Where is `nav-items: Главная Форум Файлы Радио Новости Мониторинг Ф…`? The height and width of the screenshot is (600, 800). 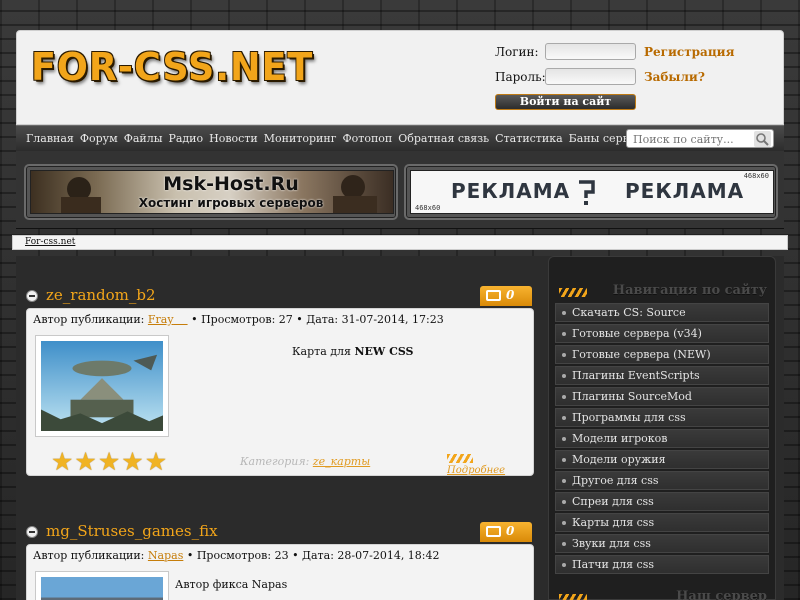 nav-items: Главная Форум Файлы Радио Новости Мониторинг Ф… is located at coordinates (337, 138).